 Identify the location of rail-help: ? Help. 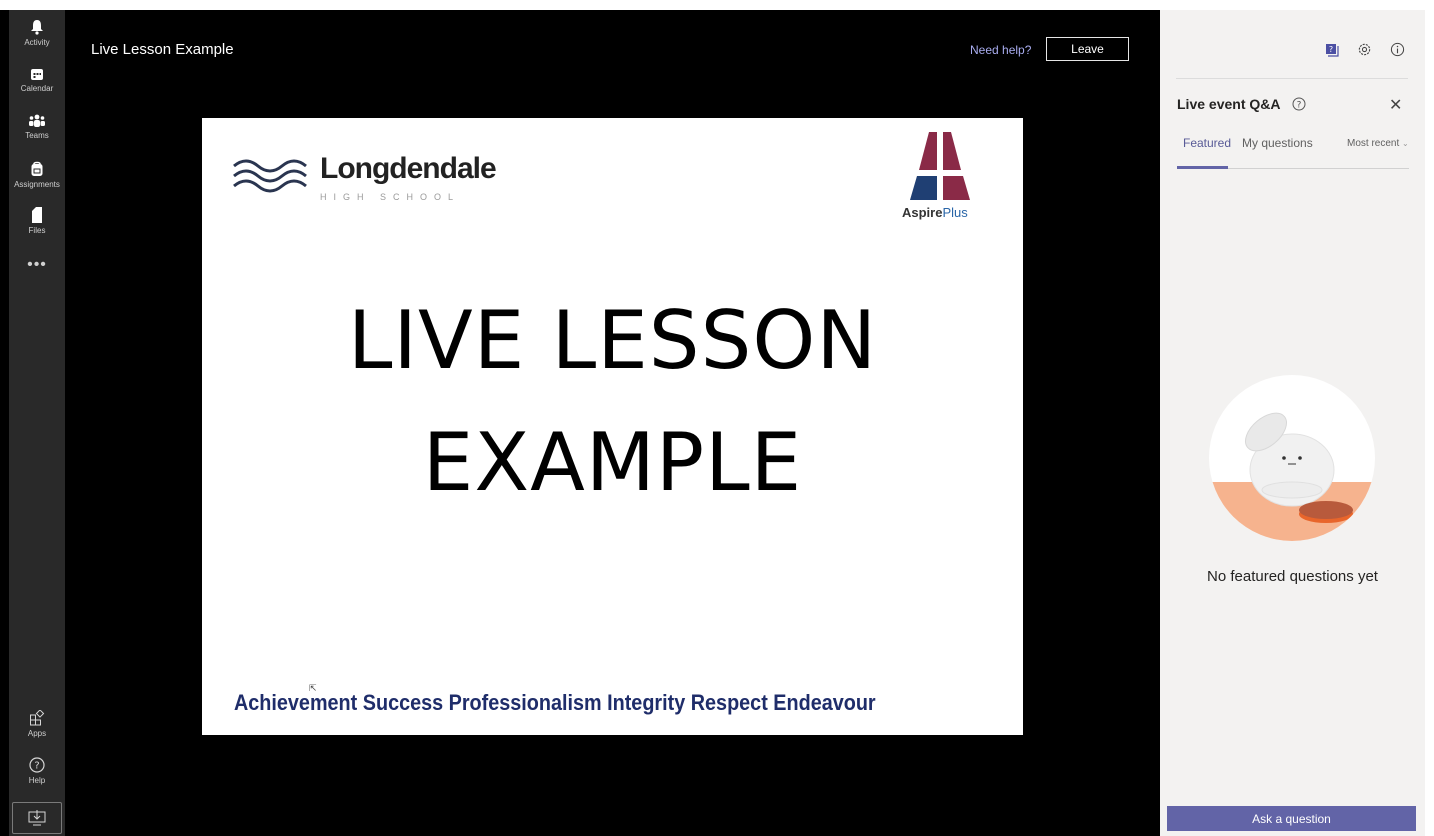
(37, 779).